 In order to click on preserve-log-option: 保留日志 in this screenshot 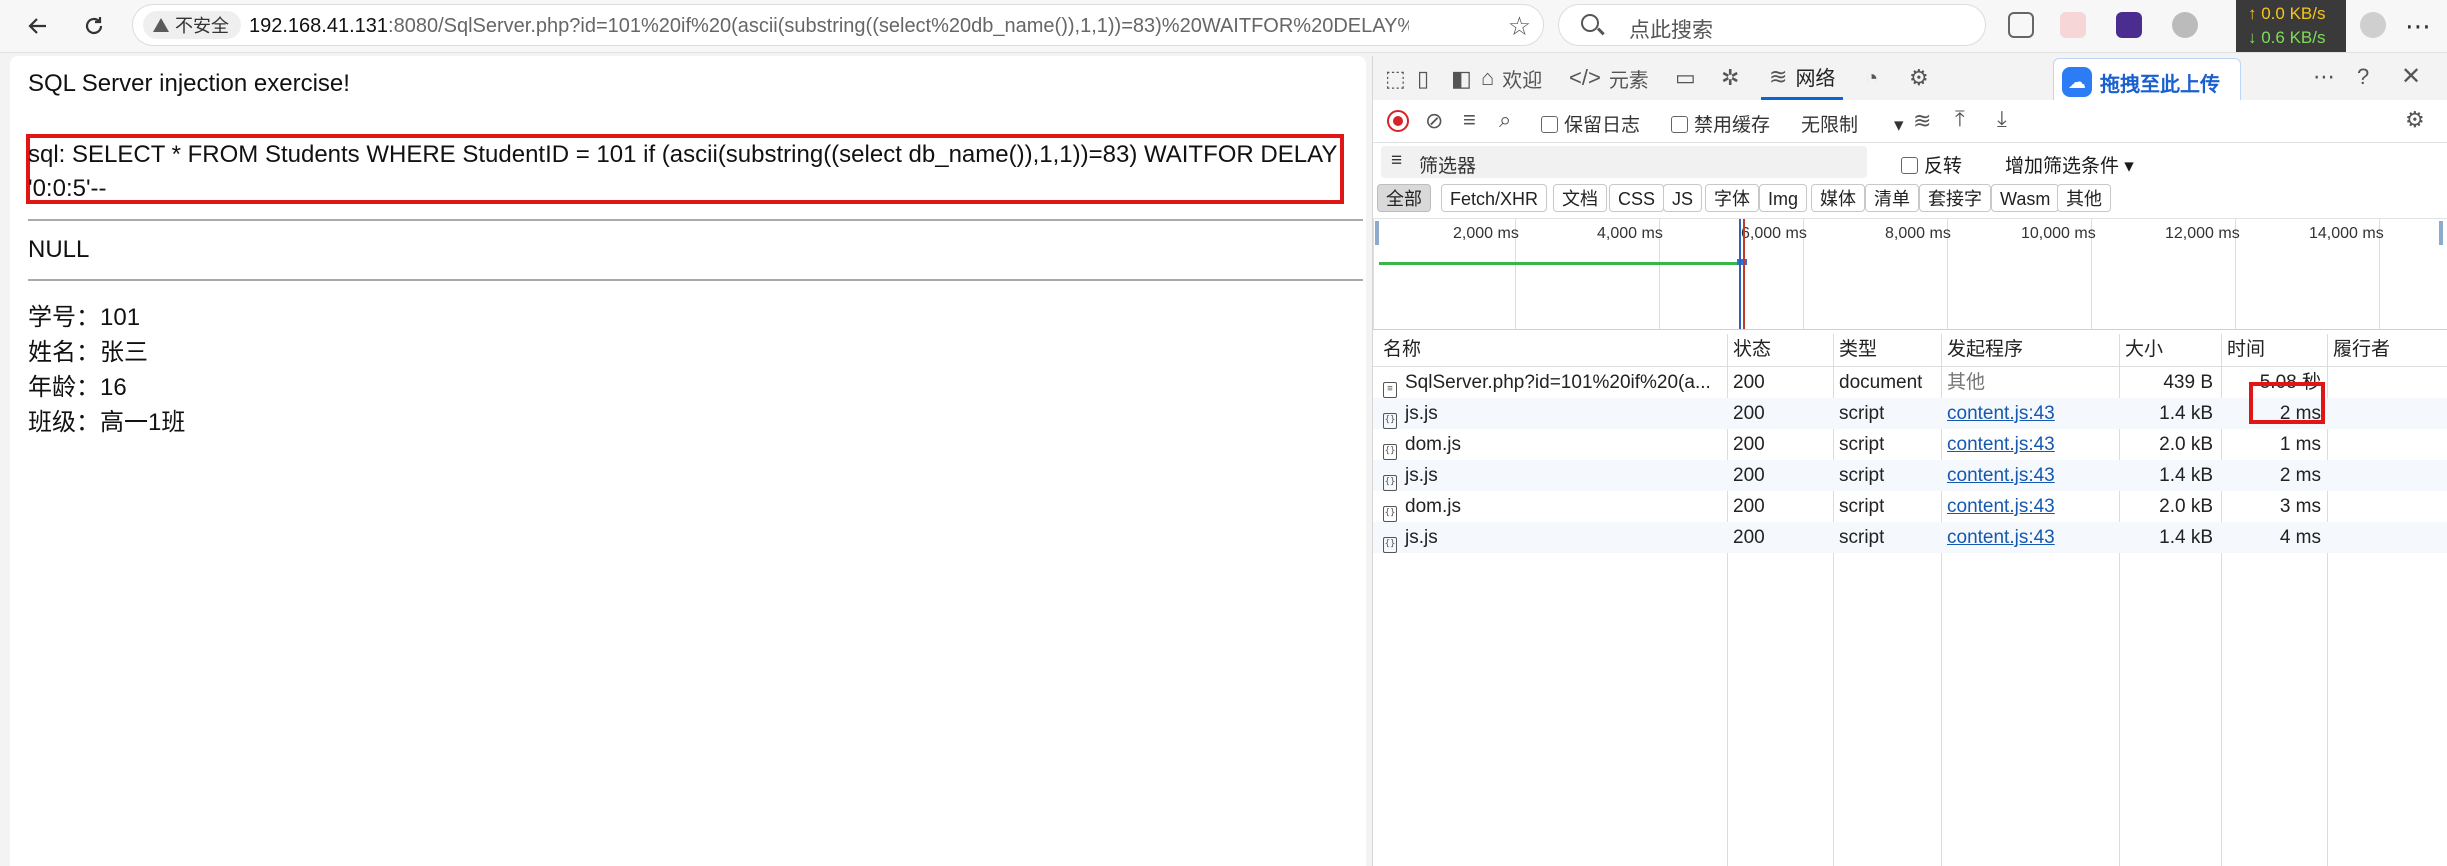, I will do `click(1590, 123)`.